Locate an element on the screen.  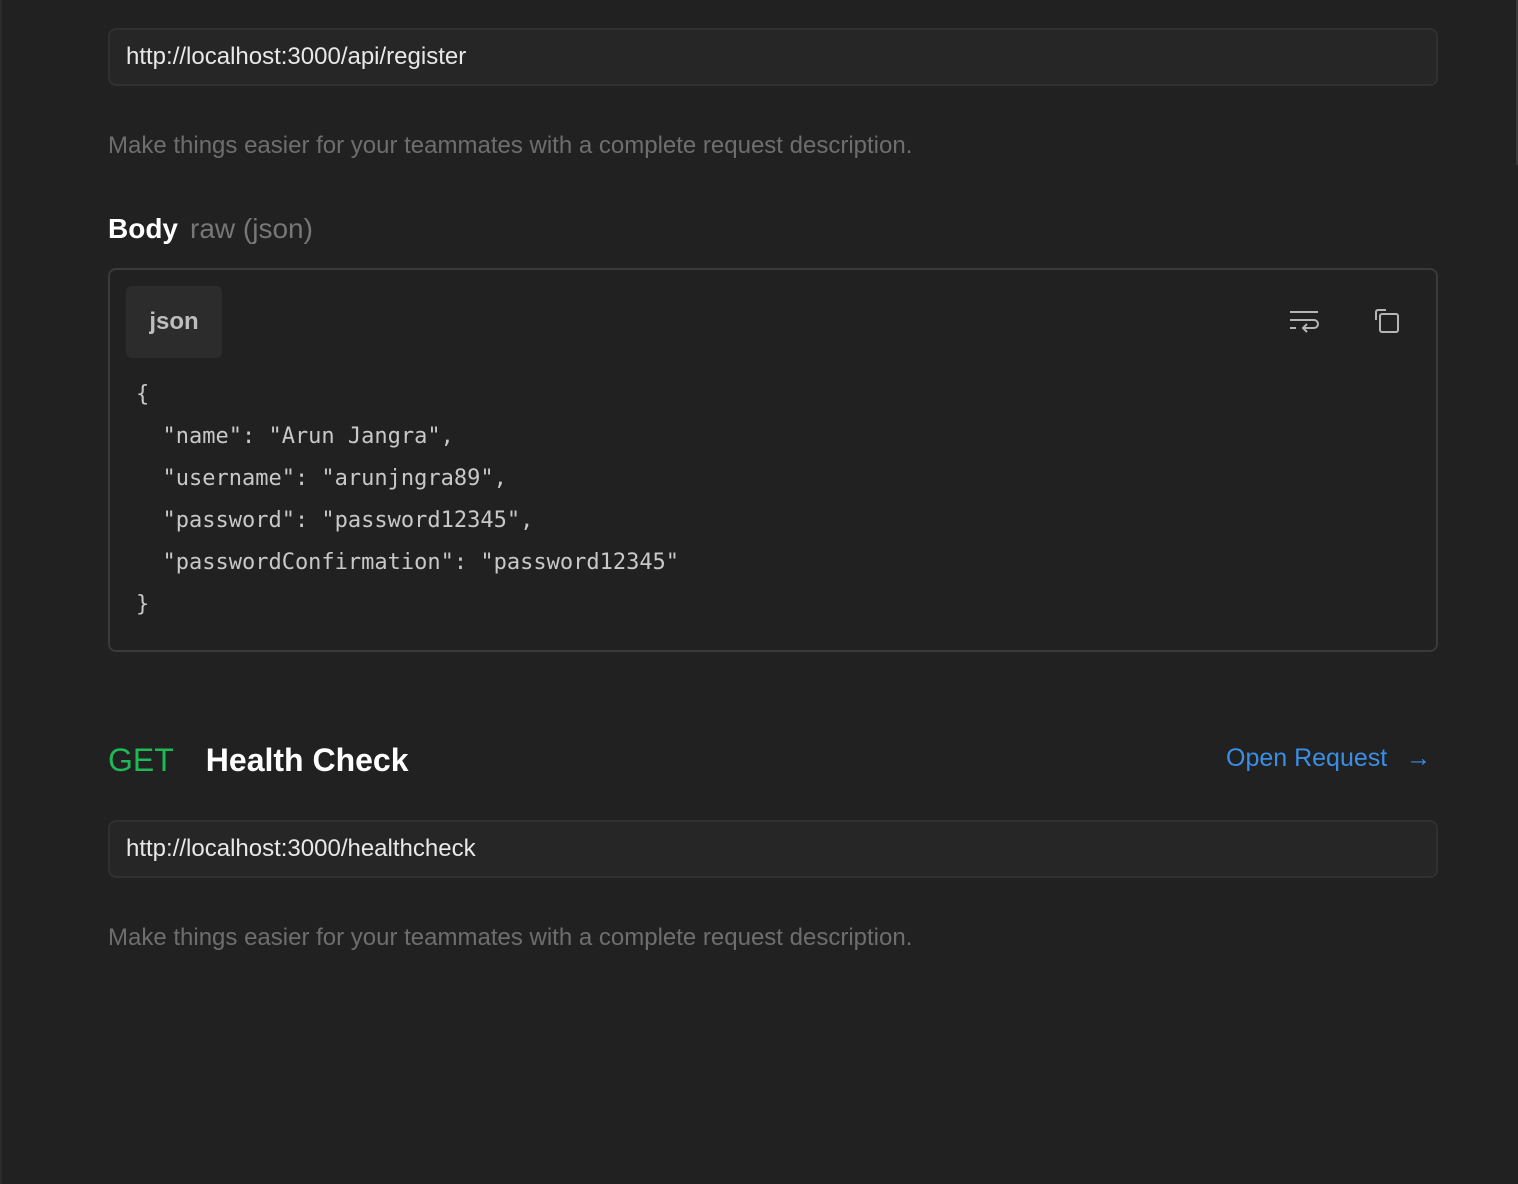
body-type: raw (json) is located at coordinates (251, 228).